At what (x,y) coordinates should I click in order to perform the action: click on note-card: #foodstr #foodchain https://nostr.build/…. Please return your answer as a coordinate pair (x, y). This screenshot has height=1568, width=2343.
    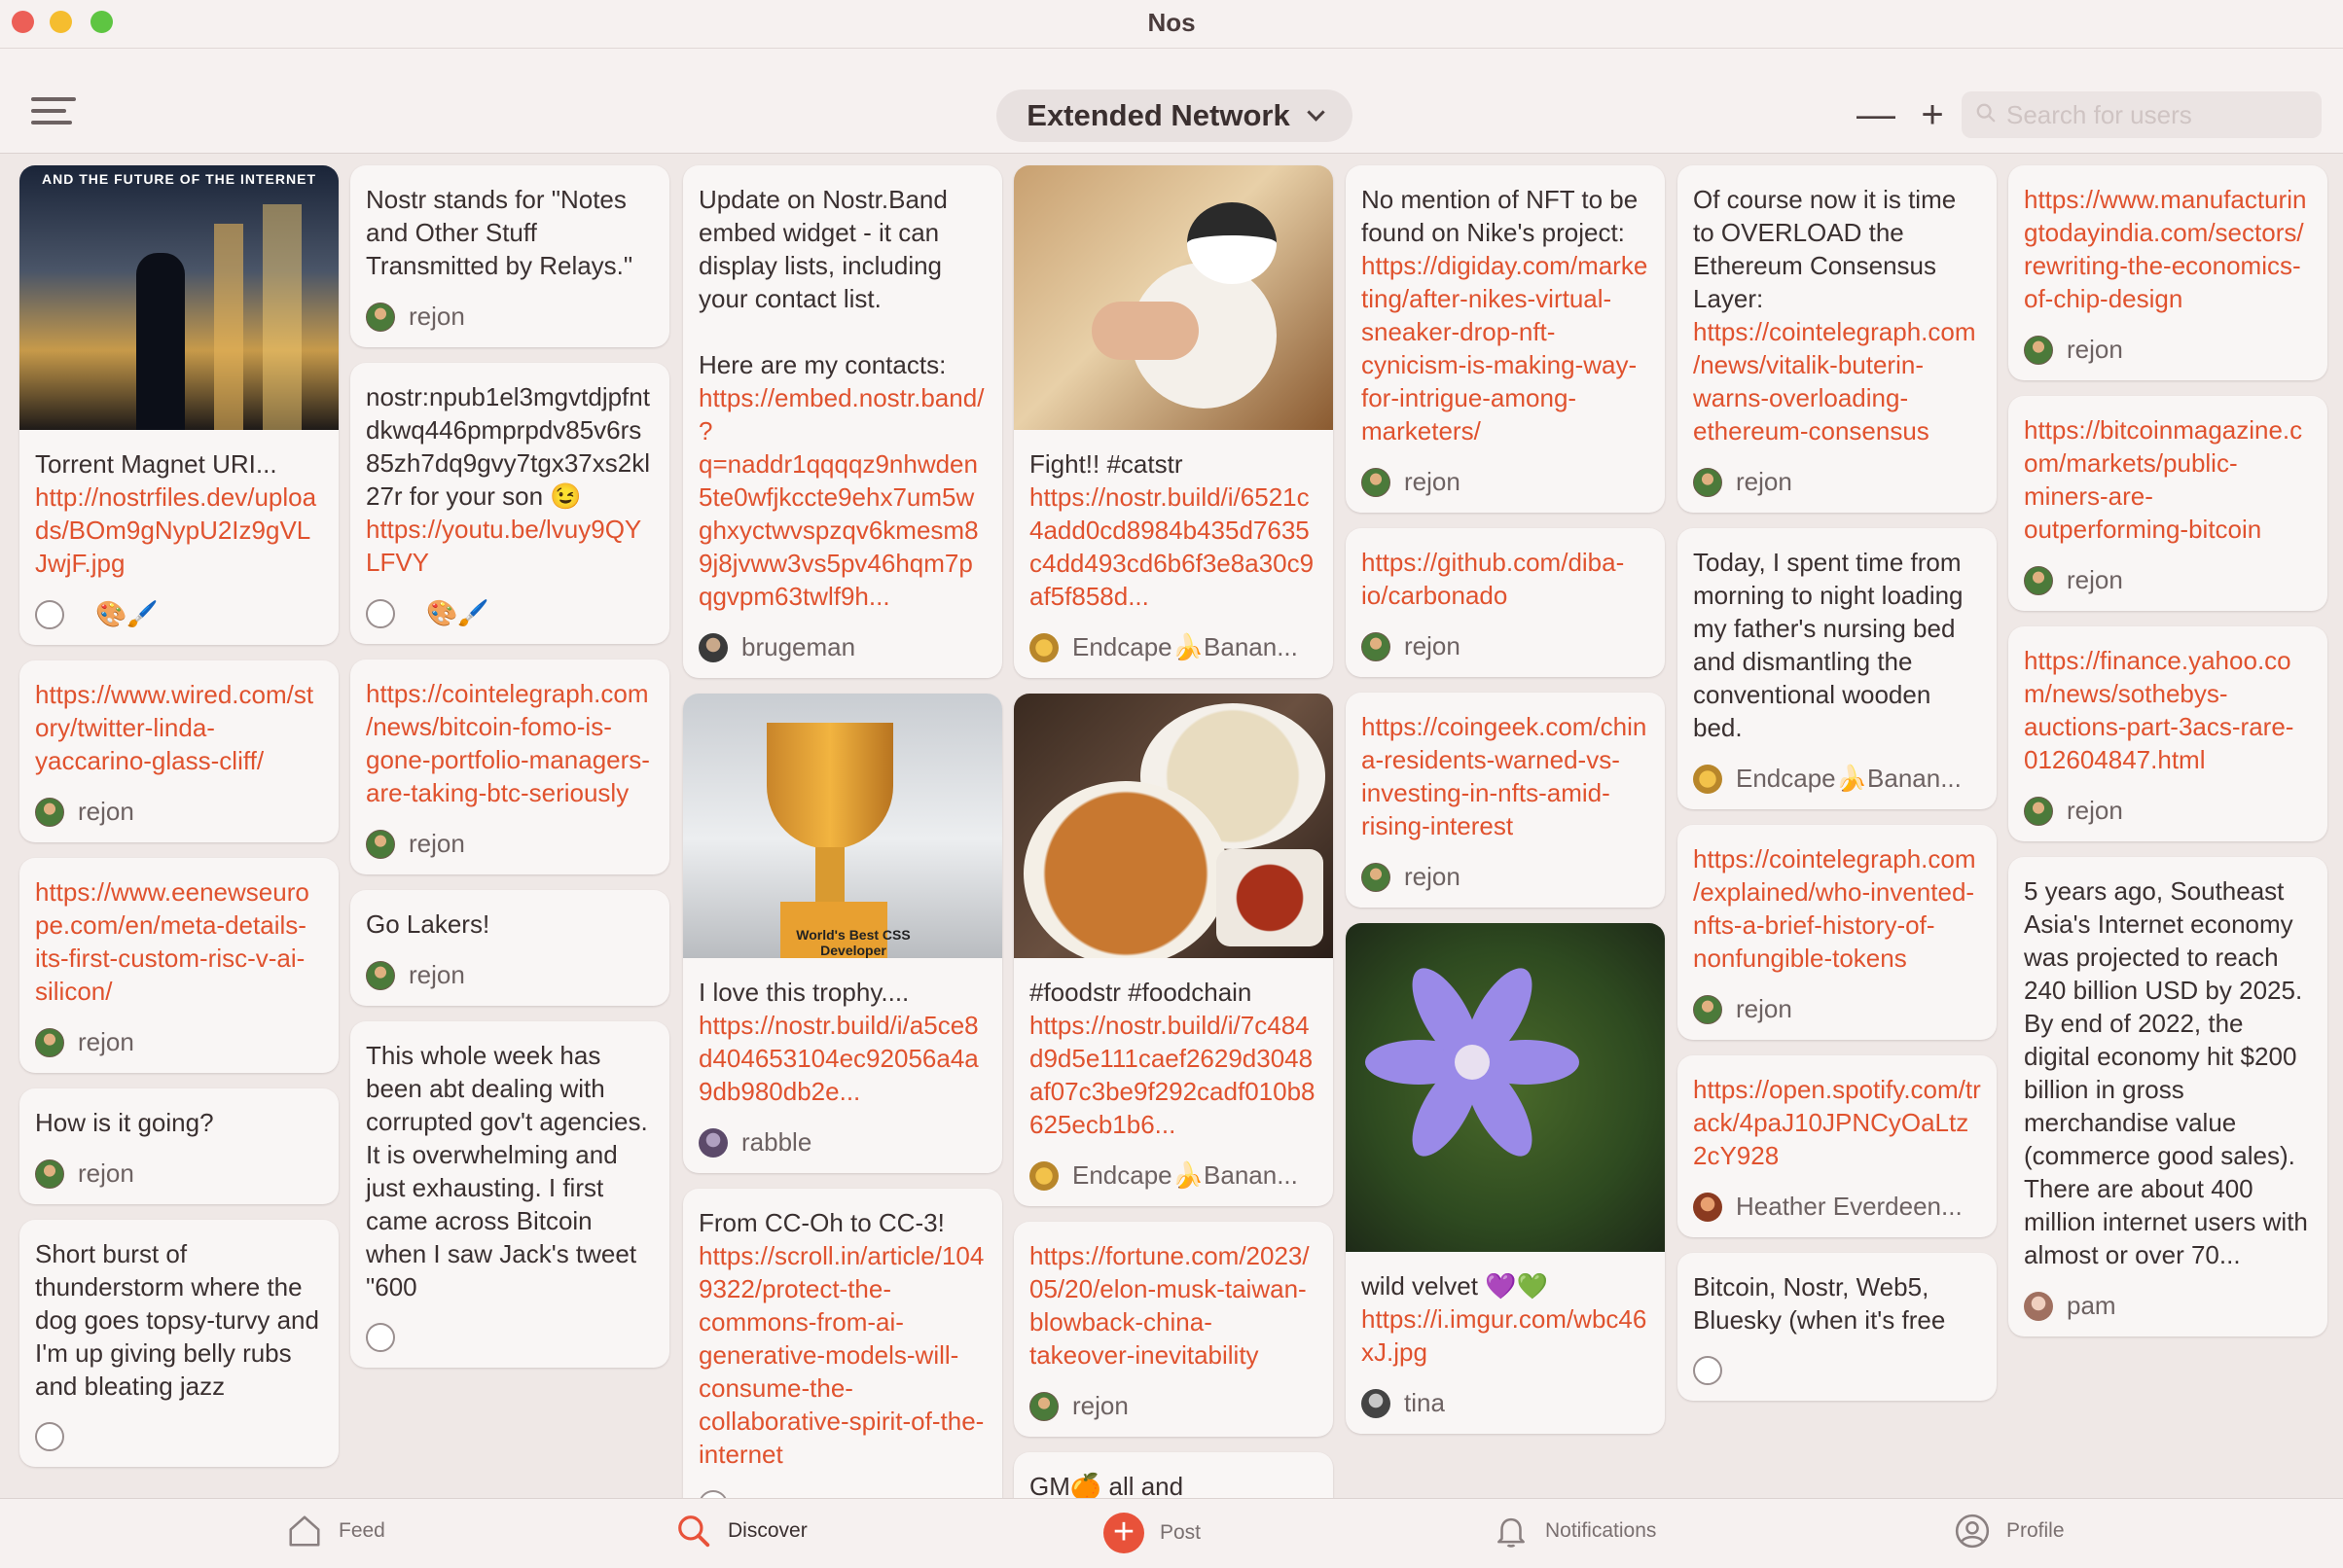
    Looking at the image, I should click on (1173, 950).